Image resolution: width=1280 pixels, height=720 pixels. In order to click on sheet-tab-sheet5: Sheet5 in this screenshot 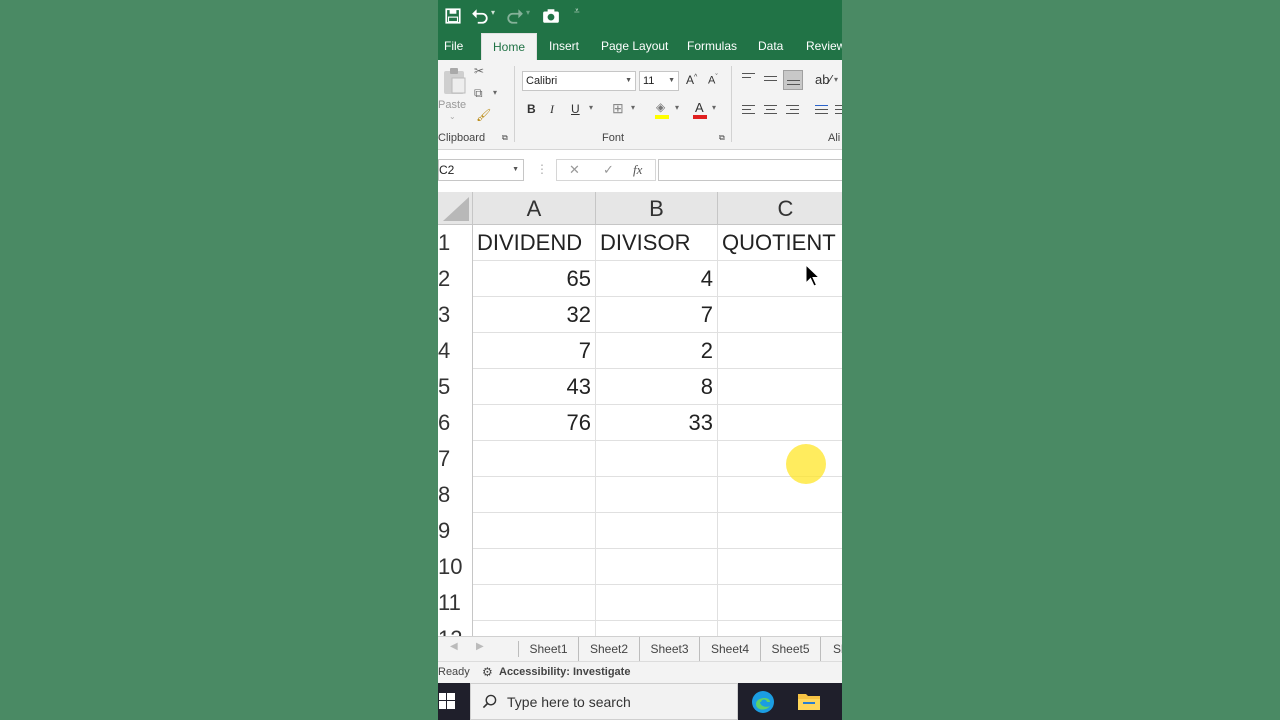, I will do `click(791, 649)`.